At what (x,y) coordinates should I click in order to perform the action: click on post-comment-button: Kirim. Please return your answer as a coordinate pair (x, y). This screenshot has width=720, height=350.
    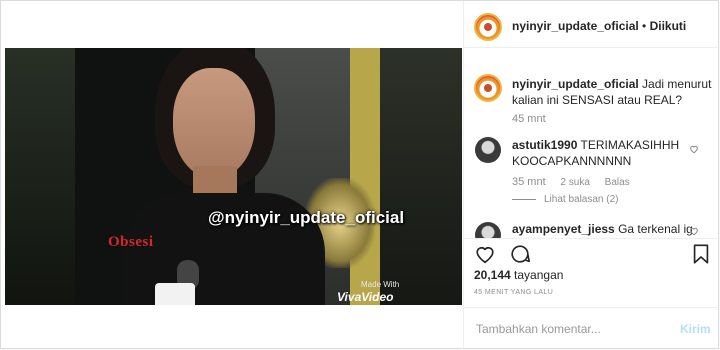
    Looking at the image, I should click on (695, 329).